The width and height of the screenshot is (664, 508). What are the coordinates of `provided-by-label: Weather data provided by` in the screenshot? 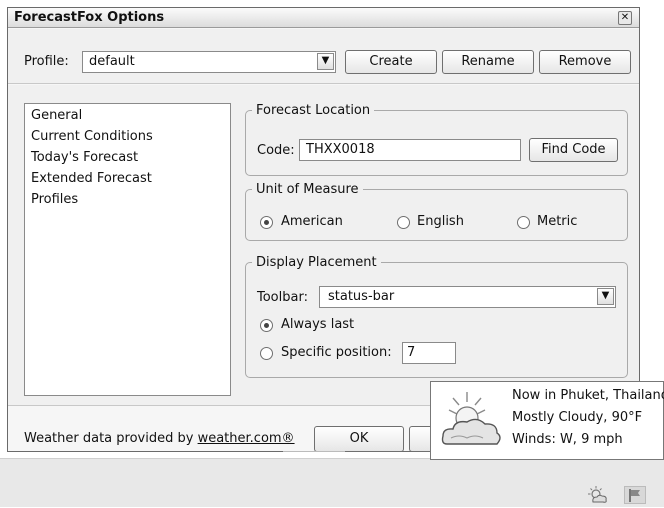 It's located at (109, 438).